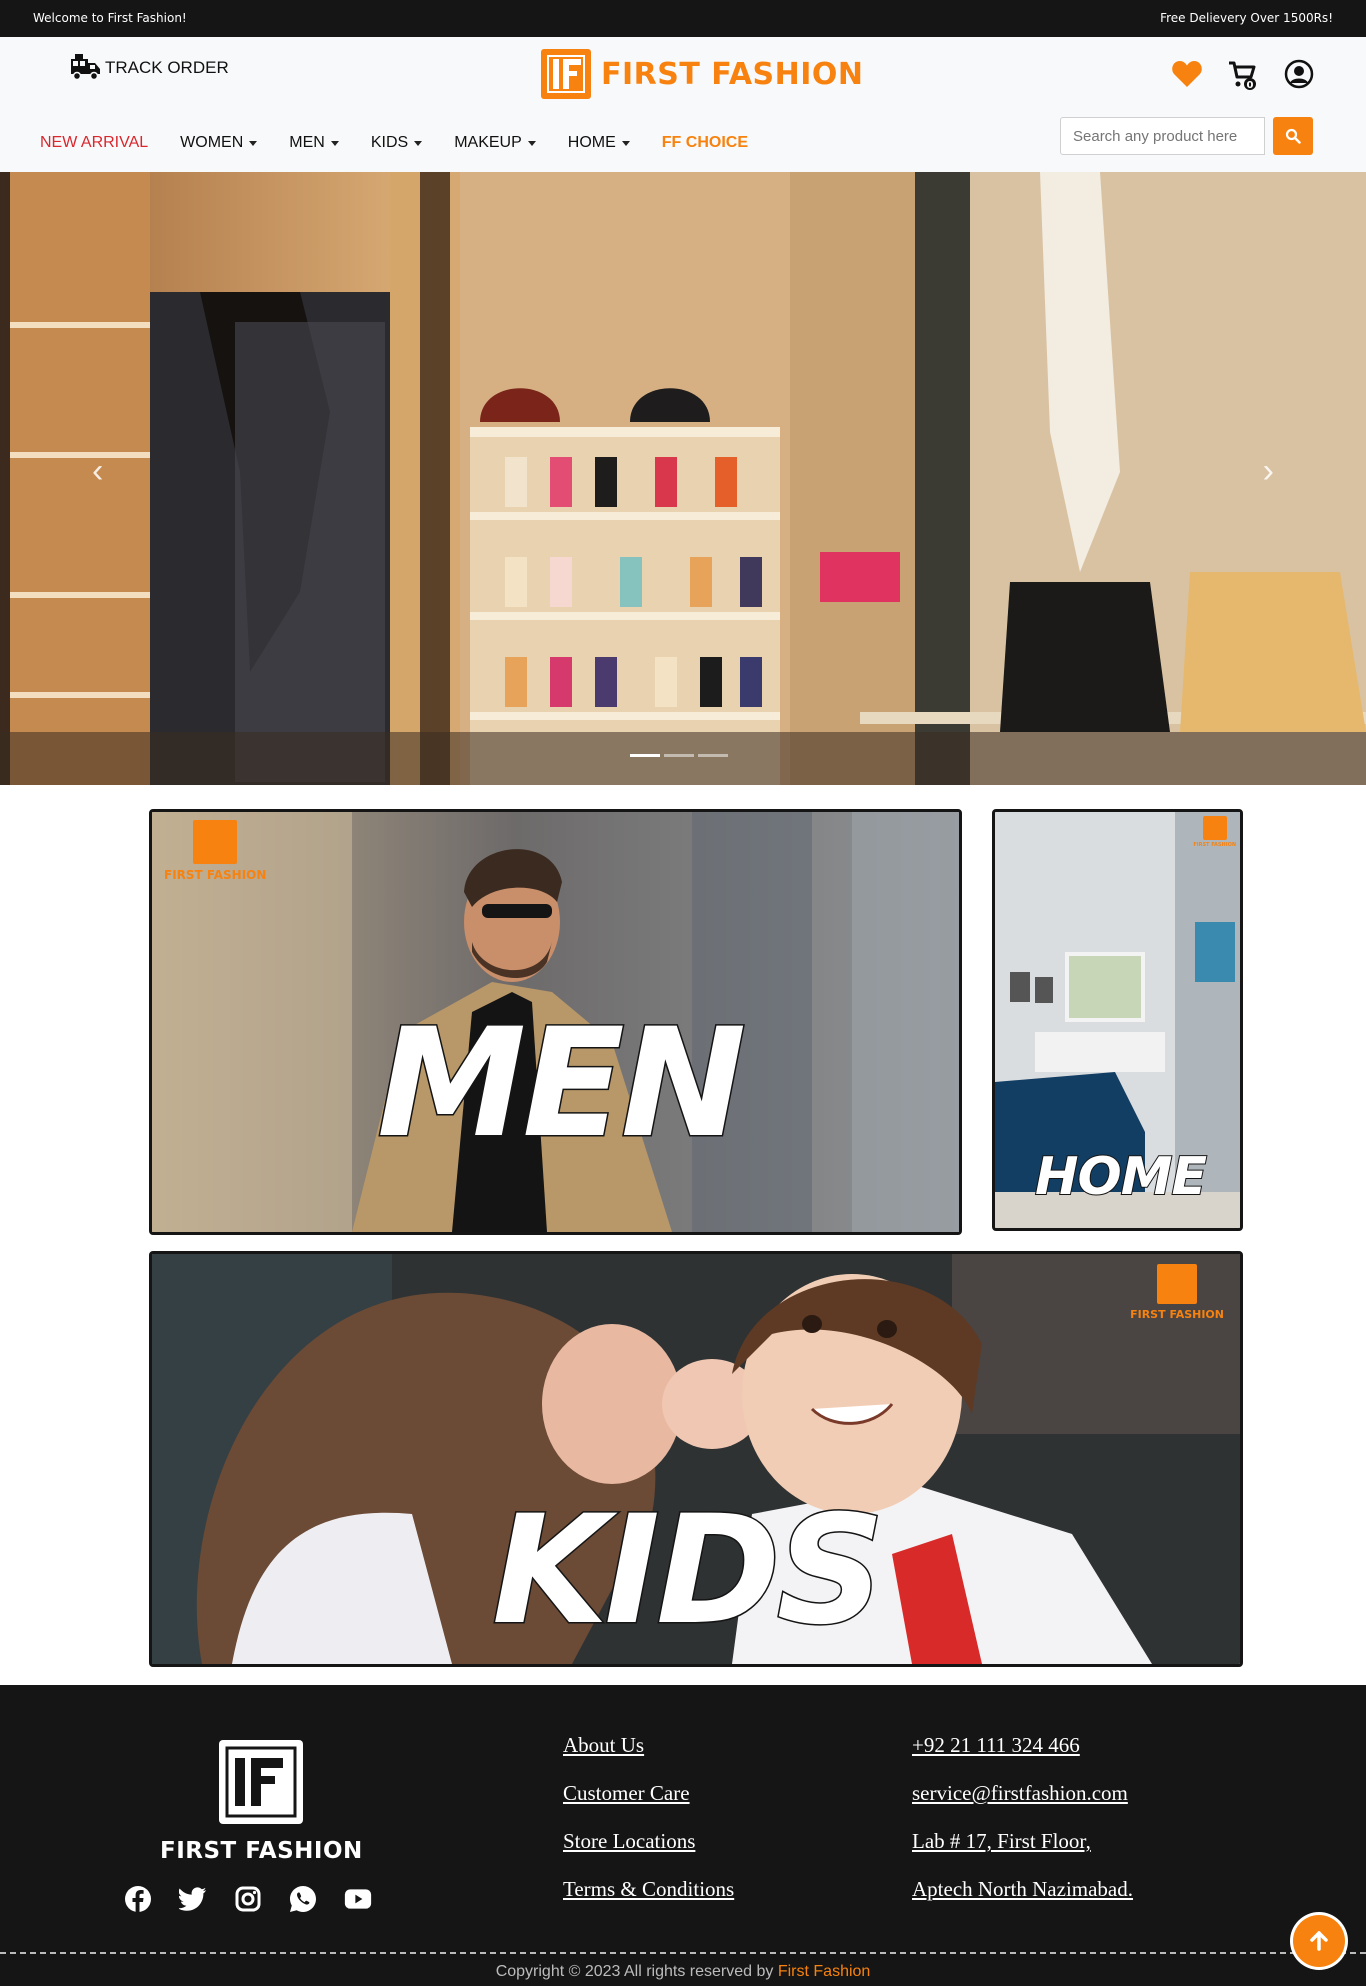  I want to click on search-bar, so click(1186, 136).